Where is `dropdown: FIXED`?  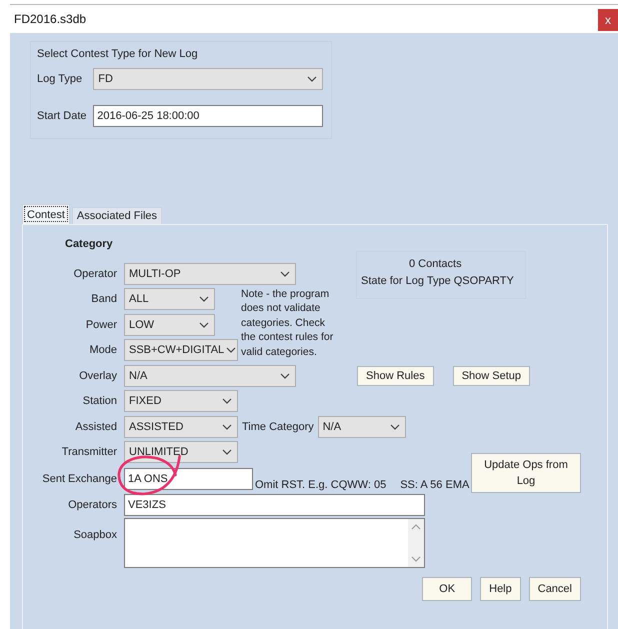 dropdown: FIXED is located at coordinates (181, 401).